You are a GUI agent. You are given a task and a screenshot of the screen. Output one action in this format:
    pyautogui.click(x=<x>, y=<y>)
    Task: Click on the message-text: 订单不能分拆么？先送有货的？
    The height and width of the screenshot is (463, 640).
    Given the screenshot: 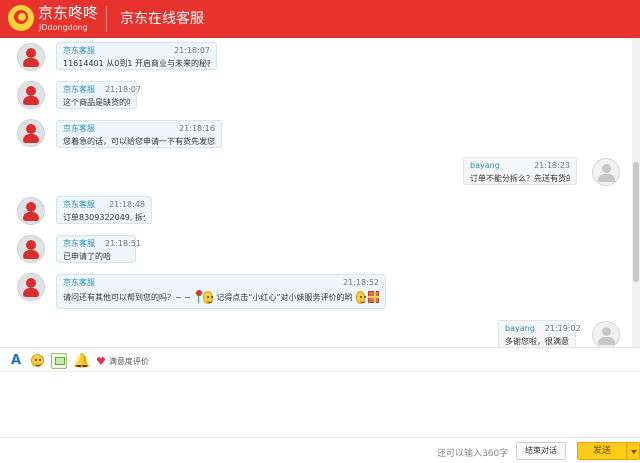 What is the action you would take?
    pyautogui.click(x=520, y=178)
    